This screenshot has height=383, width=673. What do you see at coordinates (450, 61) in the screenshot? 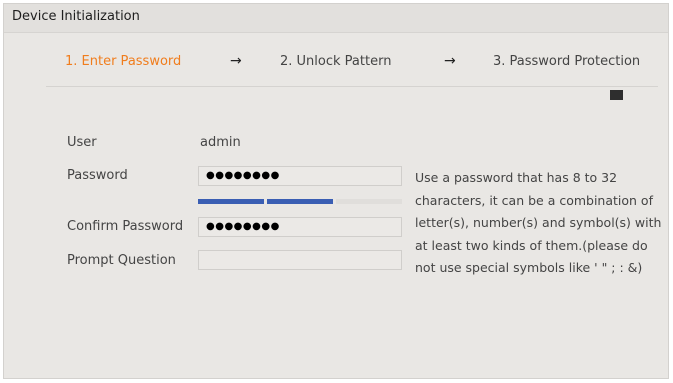
I see `step-arrow-2: →` at bounding box center [450, 61].